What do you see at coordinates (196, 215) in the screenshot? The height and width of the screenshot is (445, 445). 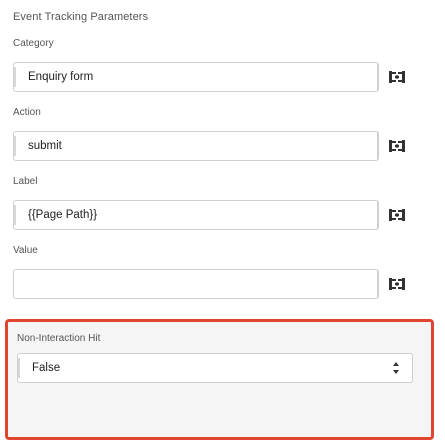 I see `label-input: {{Page Path}}` at bounding box center [196, 215].